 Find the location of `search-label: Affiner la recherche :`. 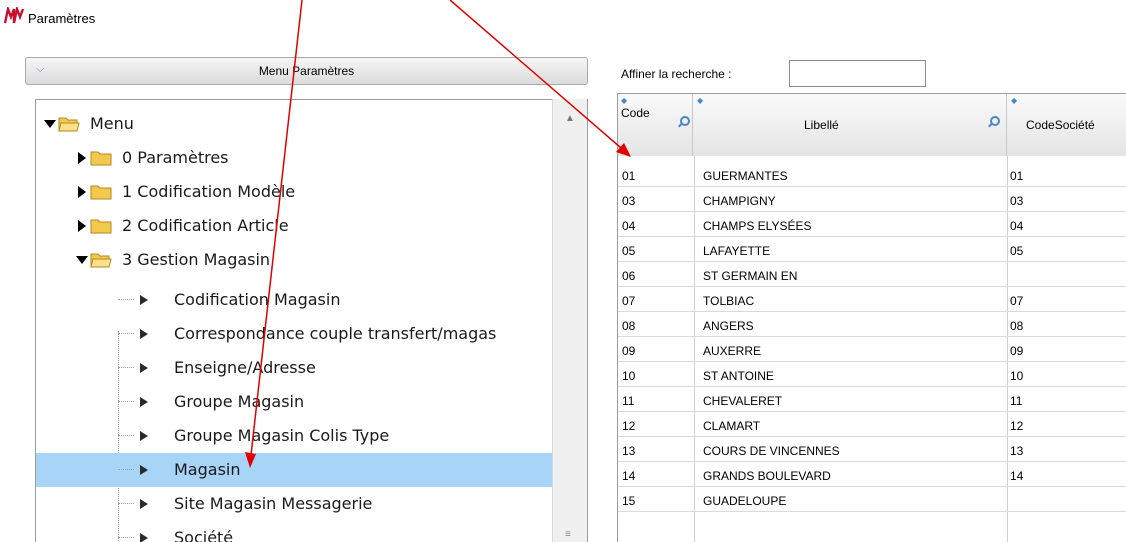

search-label: Affiner la recherche : is located at coordinates (676, 74).